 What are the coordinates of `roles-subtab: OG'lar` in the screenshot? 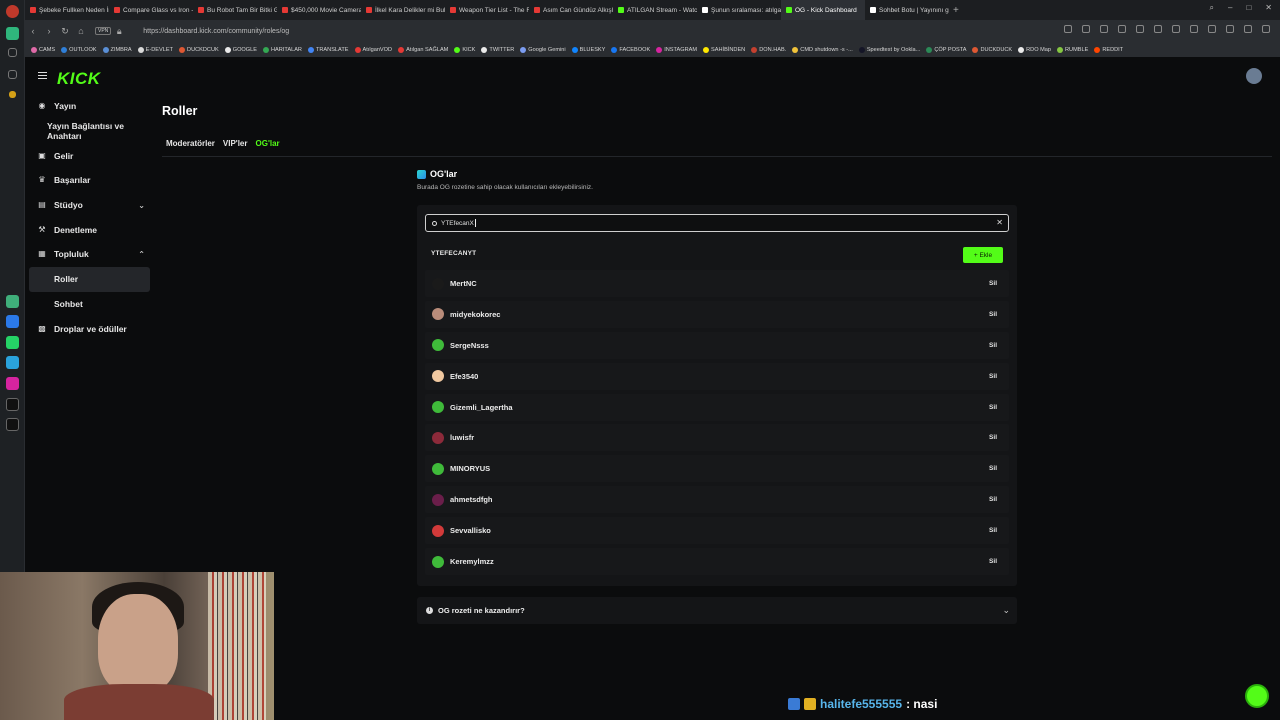 It's located at (268, 143).